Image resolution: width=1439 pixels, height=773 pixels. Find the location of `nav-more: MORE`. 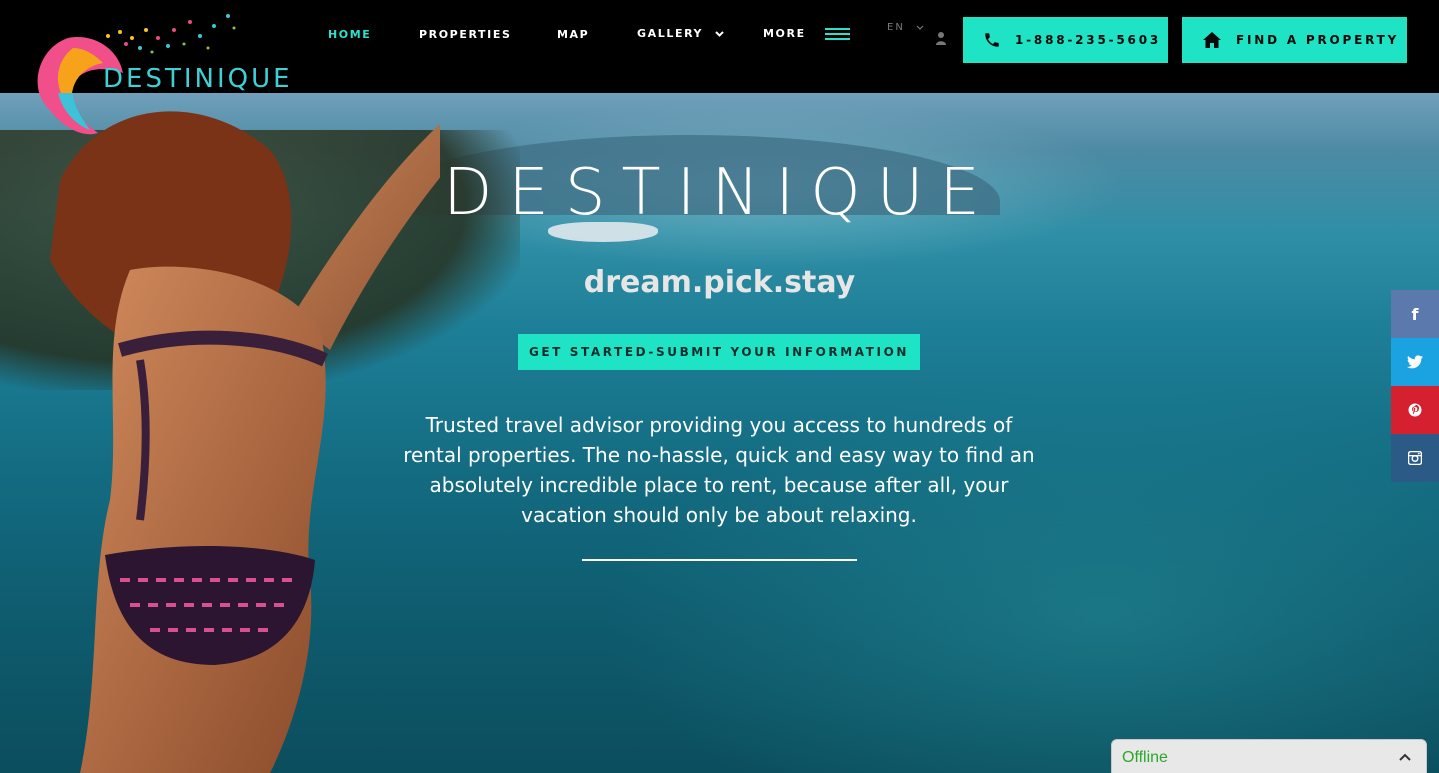

nav-more: MORE is located at coordinates (807, 34).